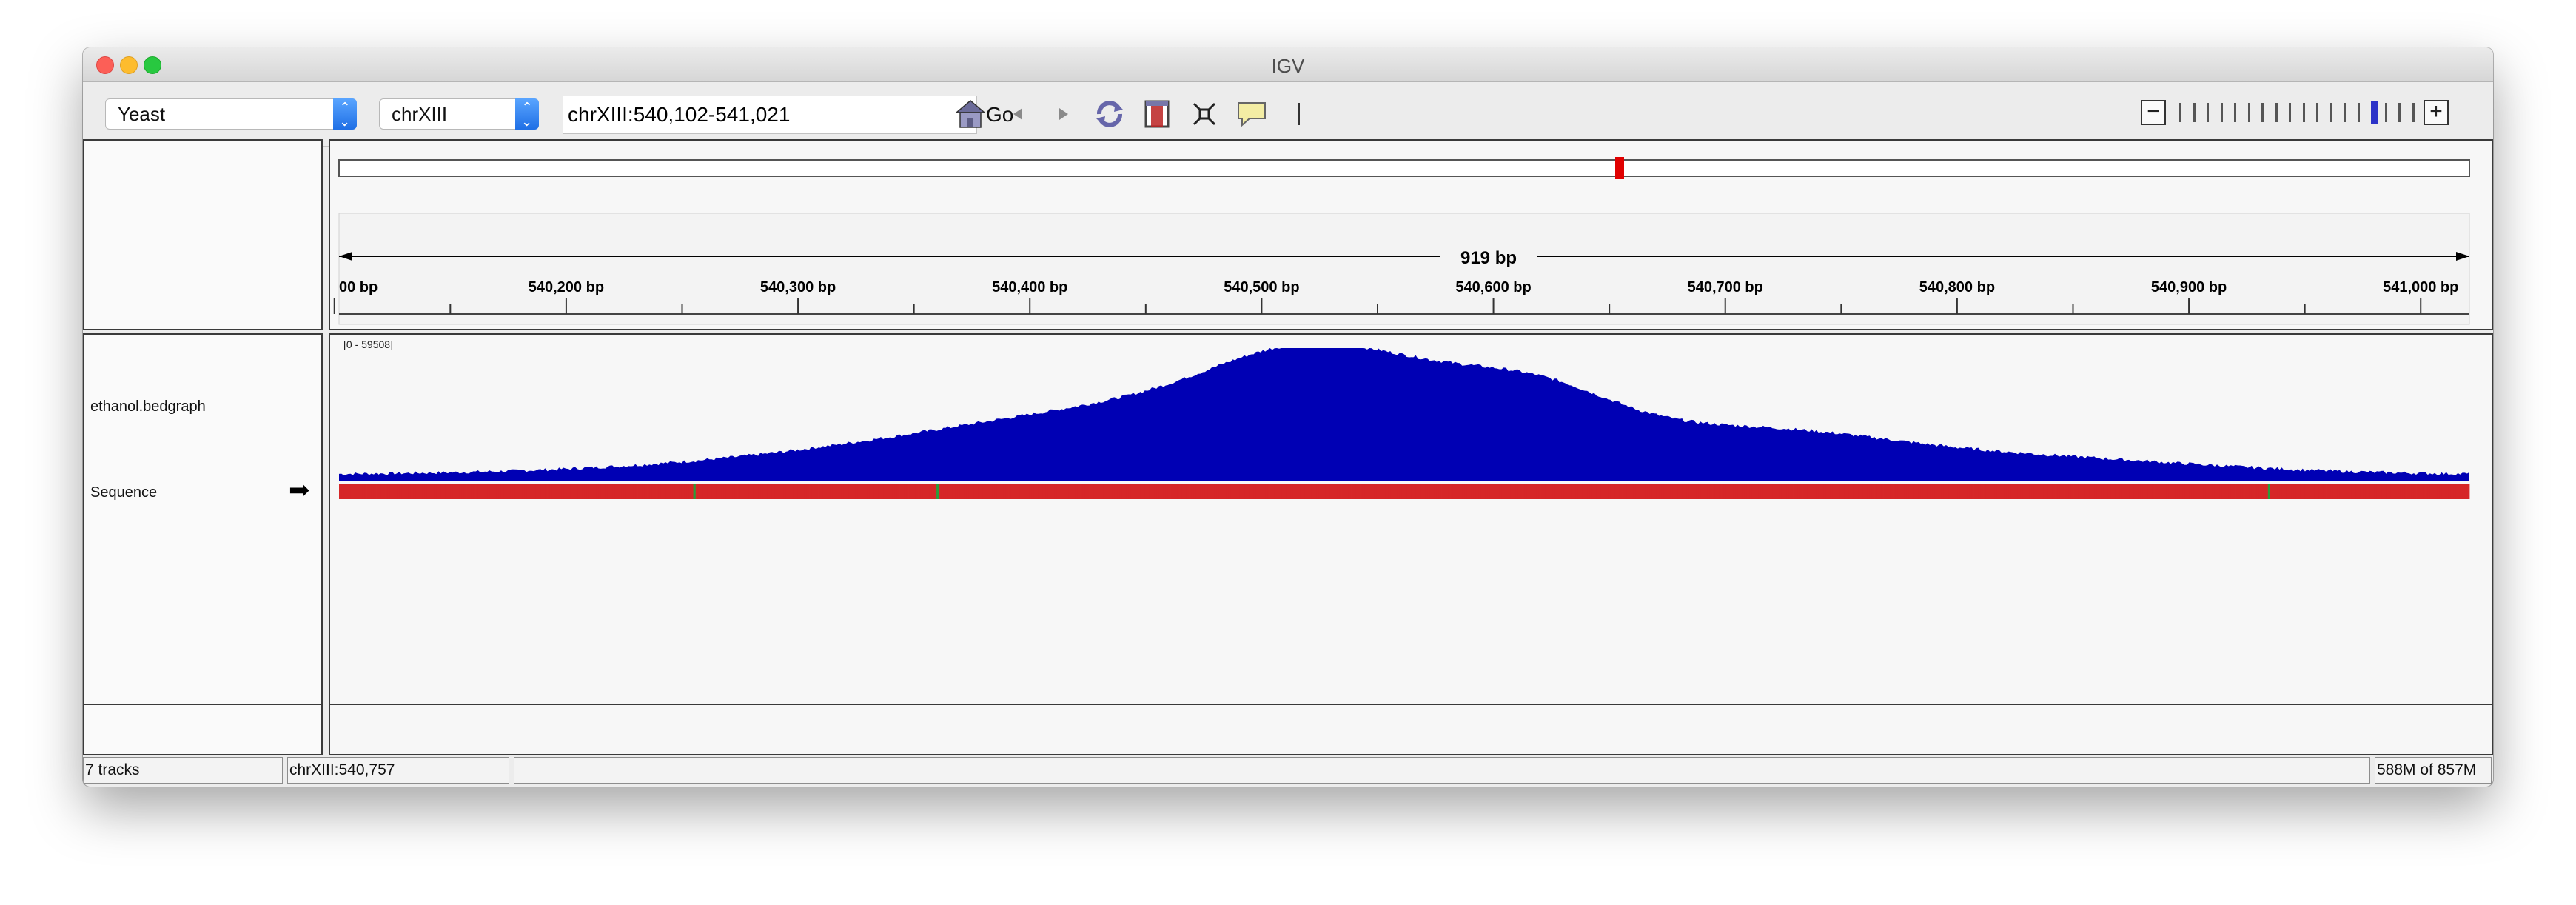  Describe the element at coordinates (1204, 114) in the screenshot. I see `resize-to-window-icon` at that location.